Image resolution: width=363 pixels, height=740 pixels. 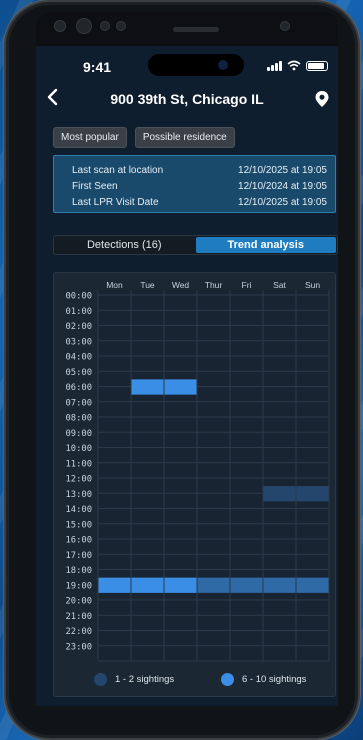 What do you see at coordinates (95, 186) in the screenshot?
I see `info-label: First Seen` at bounding box center [95, 186].